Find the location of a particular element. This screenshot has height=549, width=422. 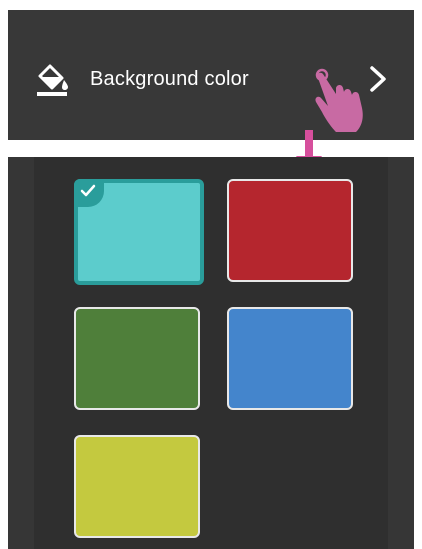

color-swatch-yellow is located at coordinates (137, 486).